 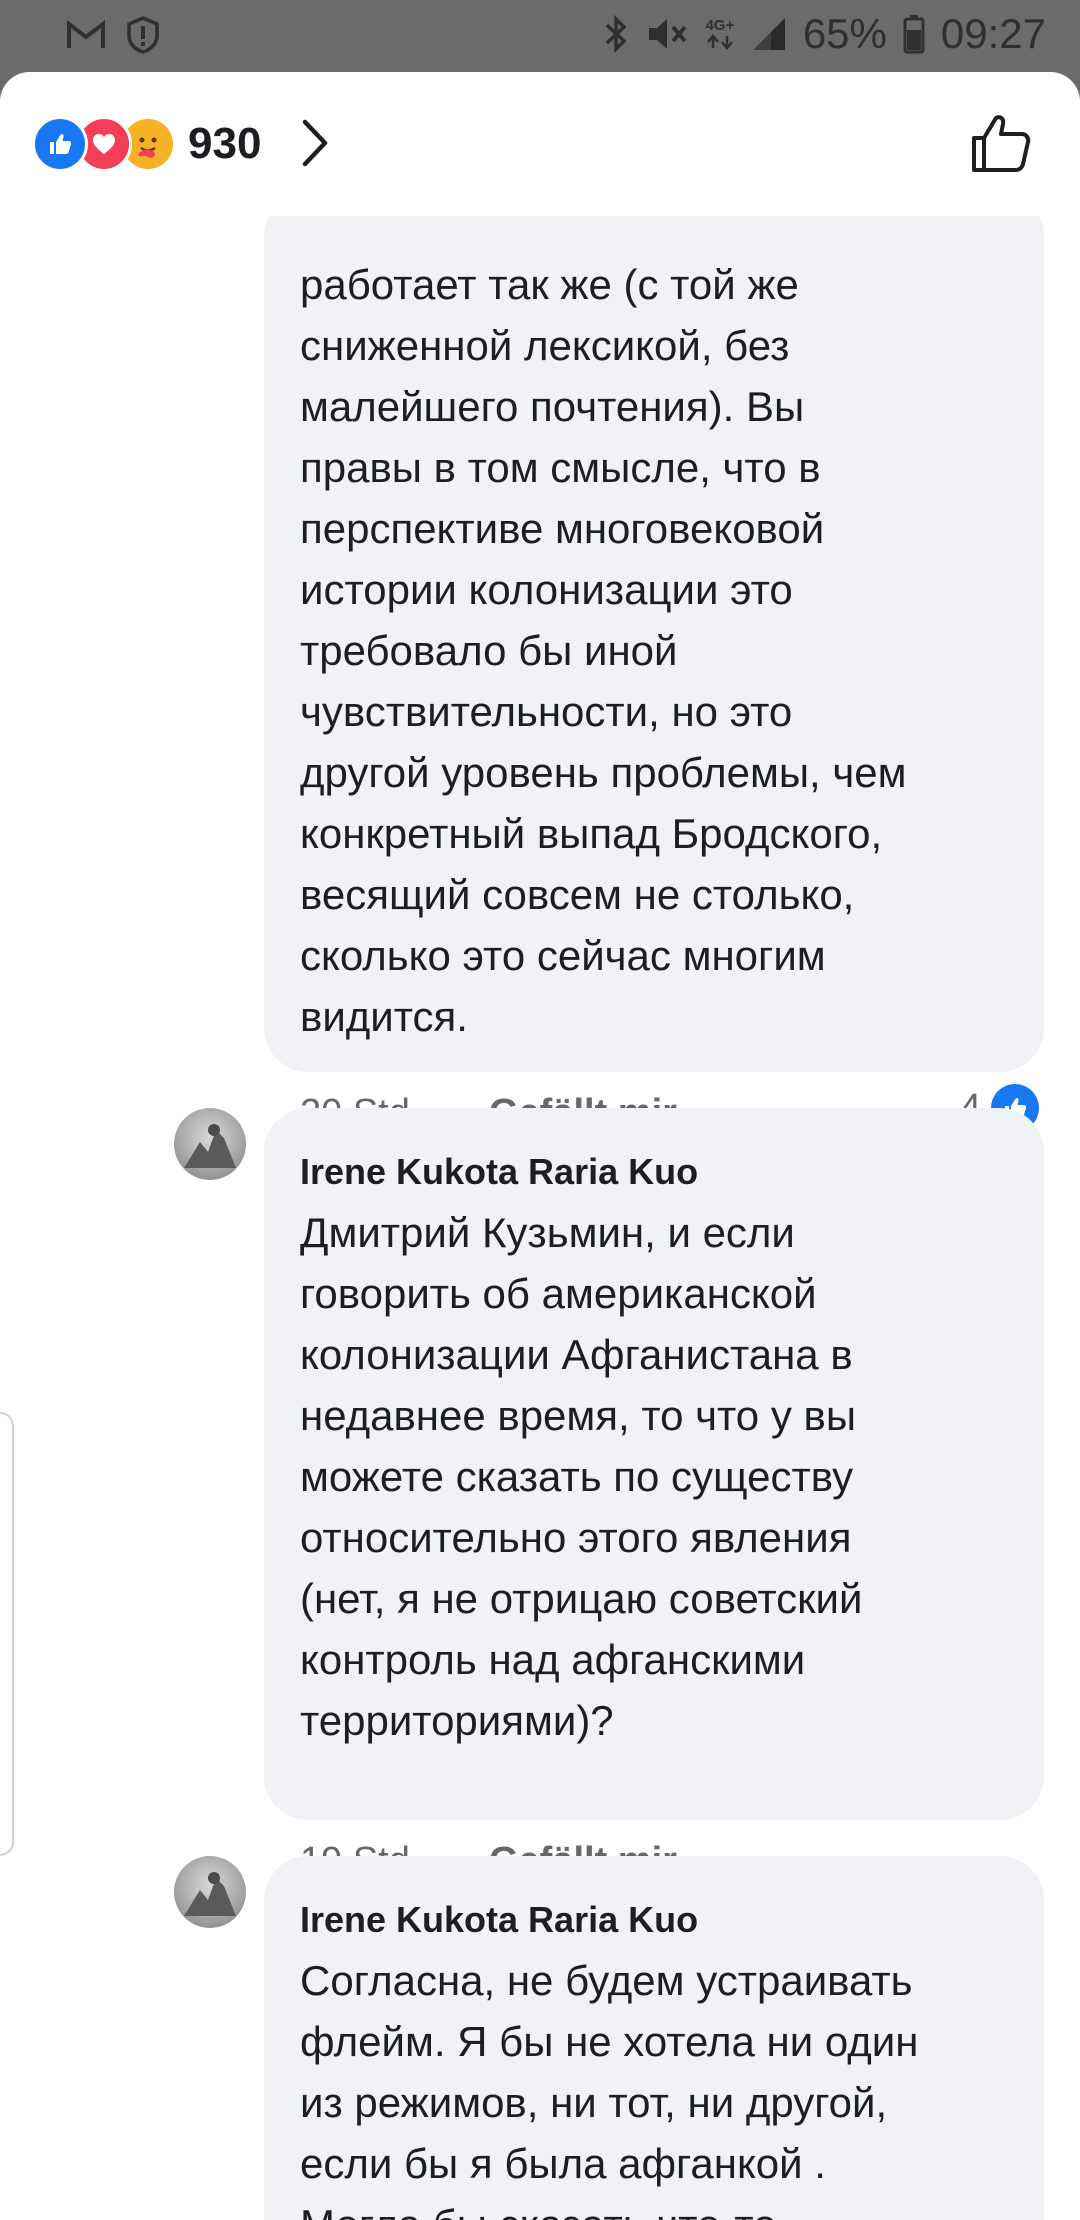 I want to click on comment-text-line: малейшего почтения). Вы, so click(x=552, y=406).